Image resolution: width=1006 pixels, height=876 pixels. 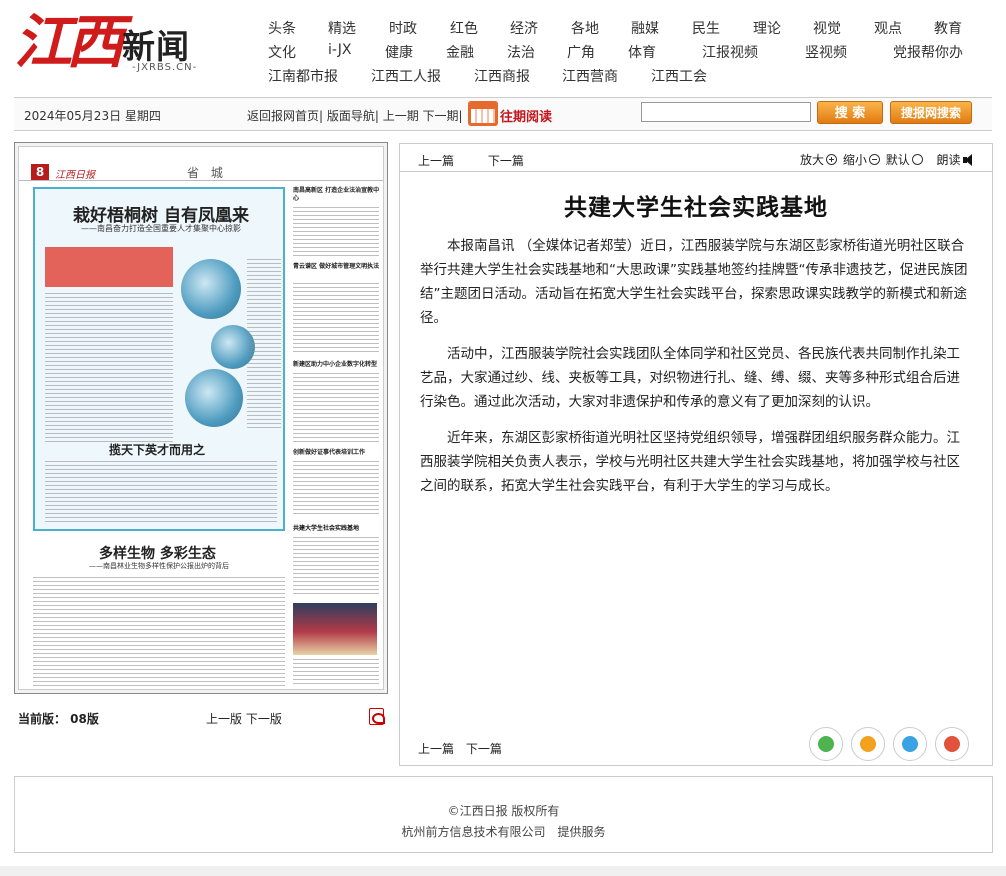 I want to click on nav-item: 精选, so click(x=342, y=28).